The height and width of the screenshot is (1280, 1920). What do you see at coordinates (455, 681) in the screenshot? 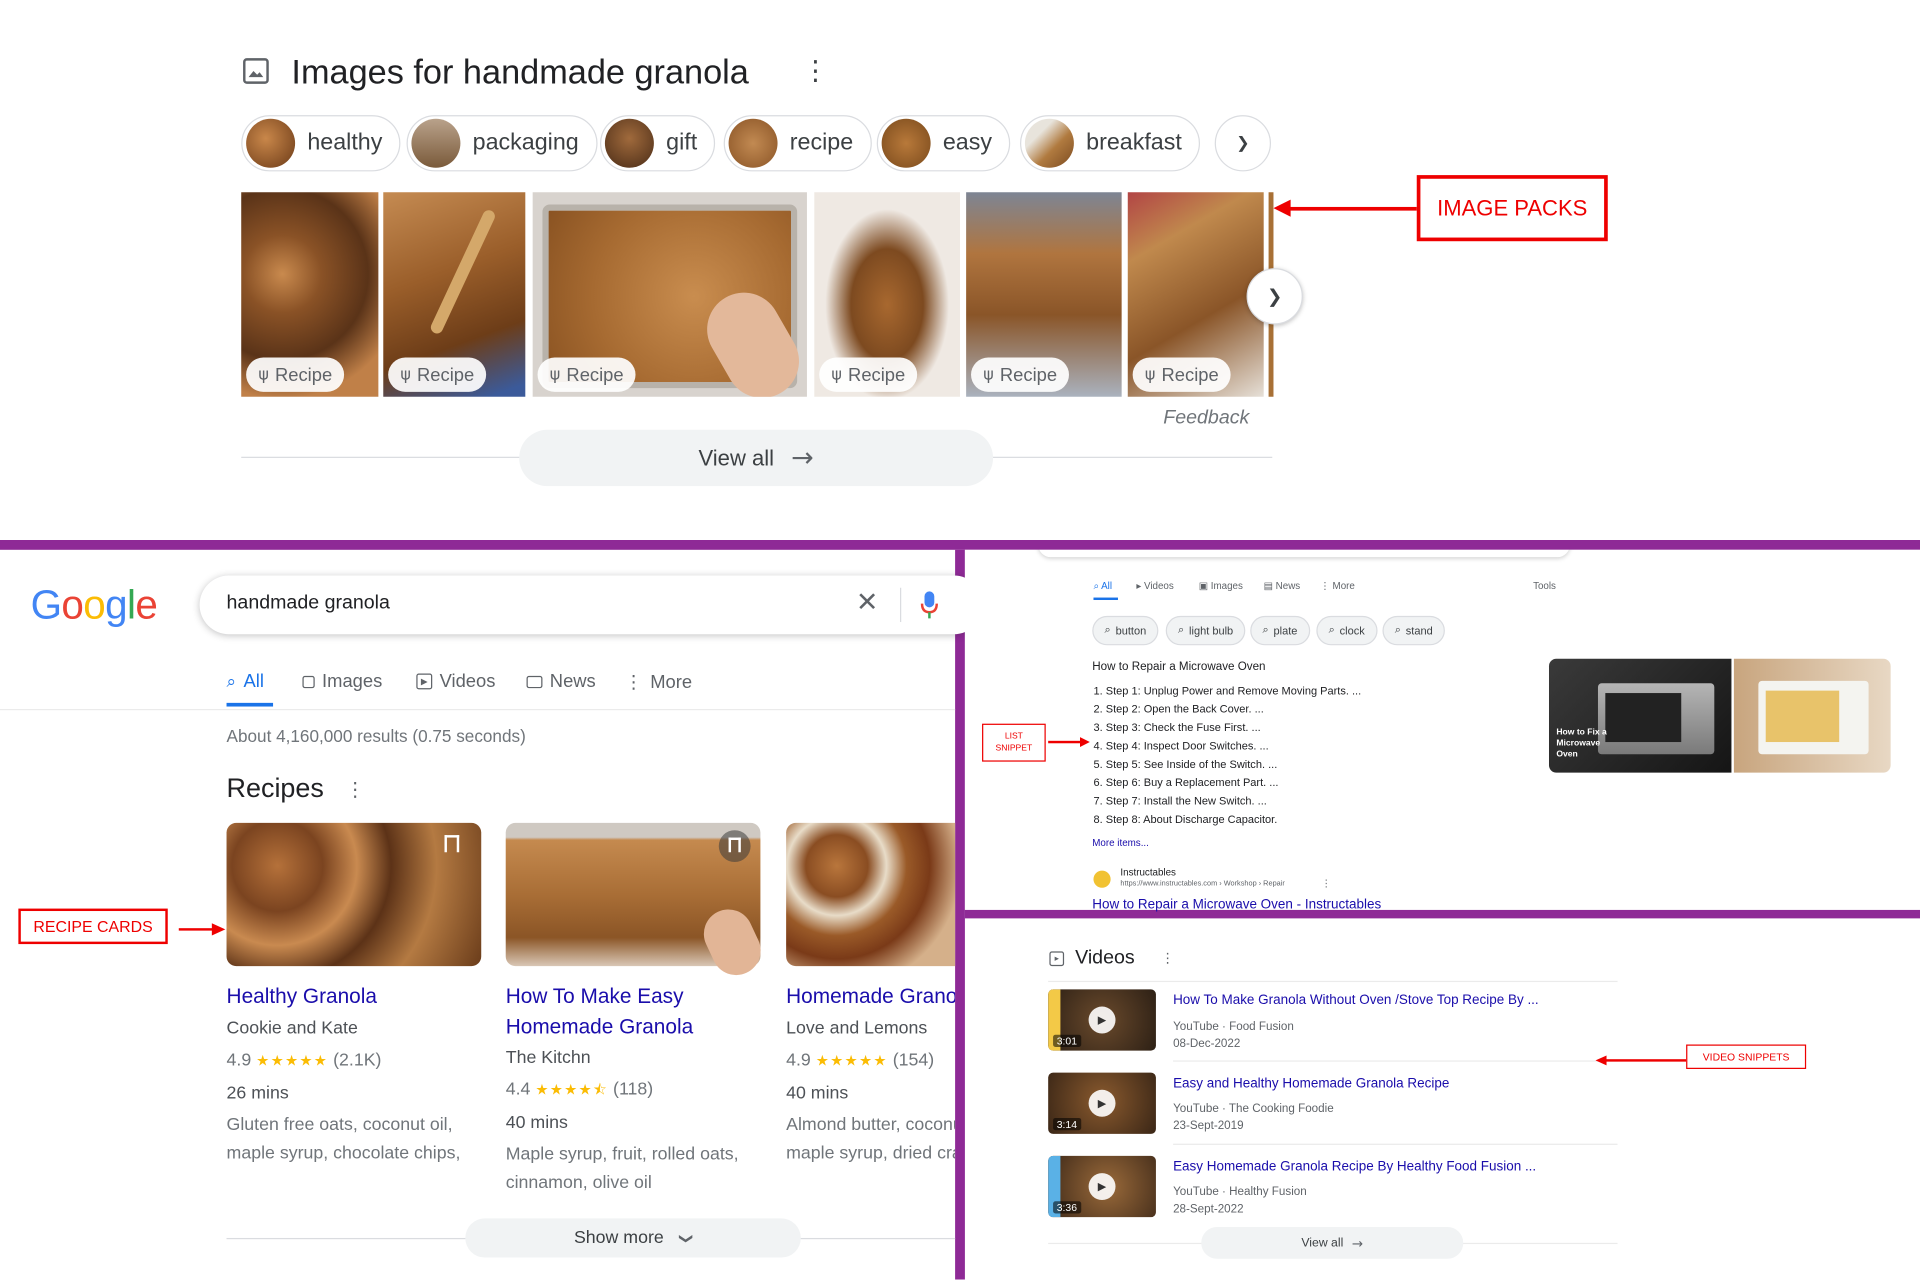
I see `tab-videos: ▸ Videos` at bounding box center [455, 681].